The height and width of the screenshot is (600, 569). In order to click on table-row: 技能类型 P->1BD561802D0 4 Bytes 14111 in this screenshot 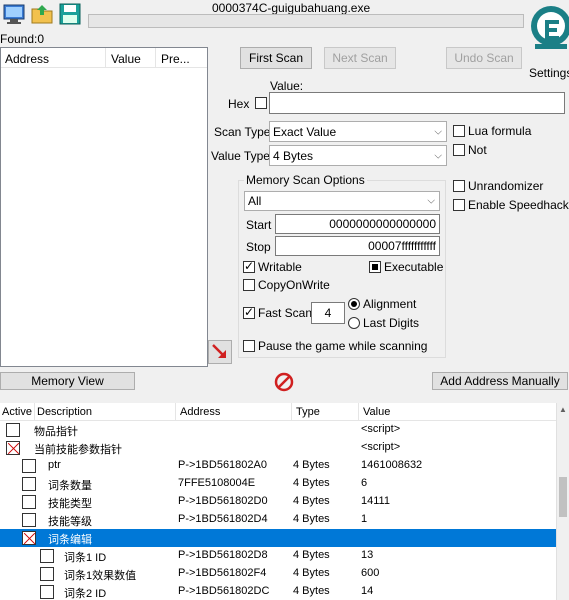, I will do `click(278, 502)`.